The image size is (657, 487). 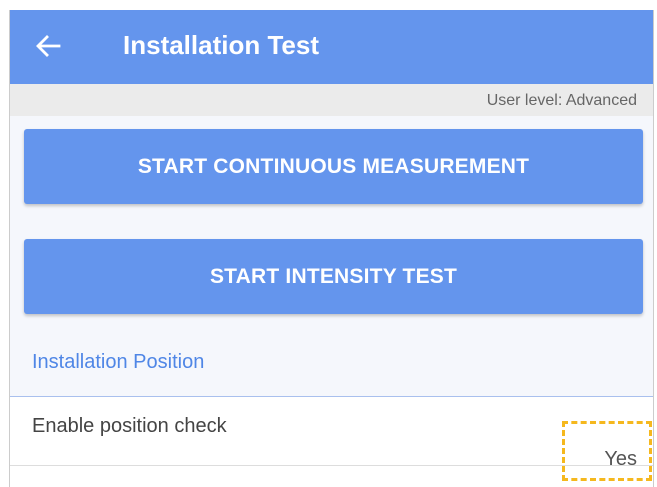 I want to click on start-continuous-measurement-button: START CONTINUOUS MEASUREMENT, so click(x=333, y=166).